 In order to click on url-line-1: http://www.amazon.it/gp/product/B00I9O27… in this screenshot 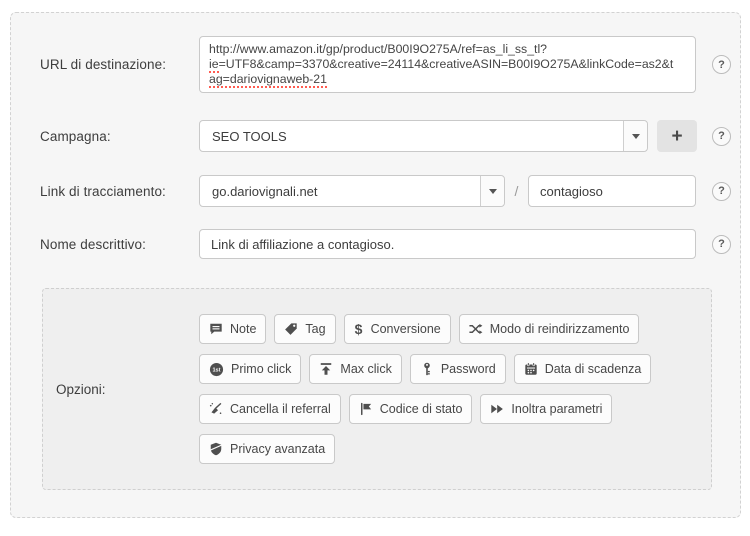, I will do `click(378, 49)`.